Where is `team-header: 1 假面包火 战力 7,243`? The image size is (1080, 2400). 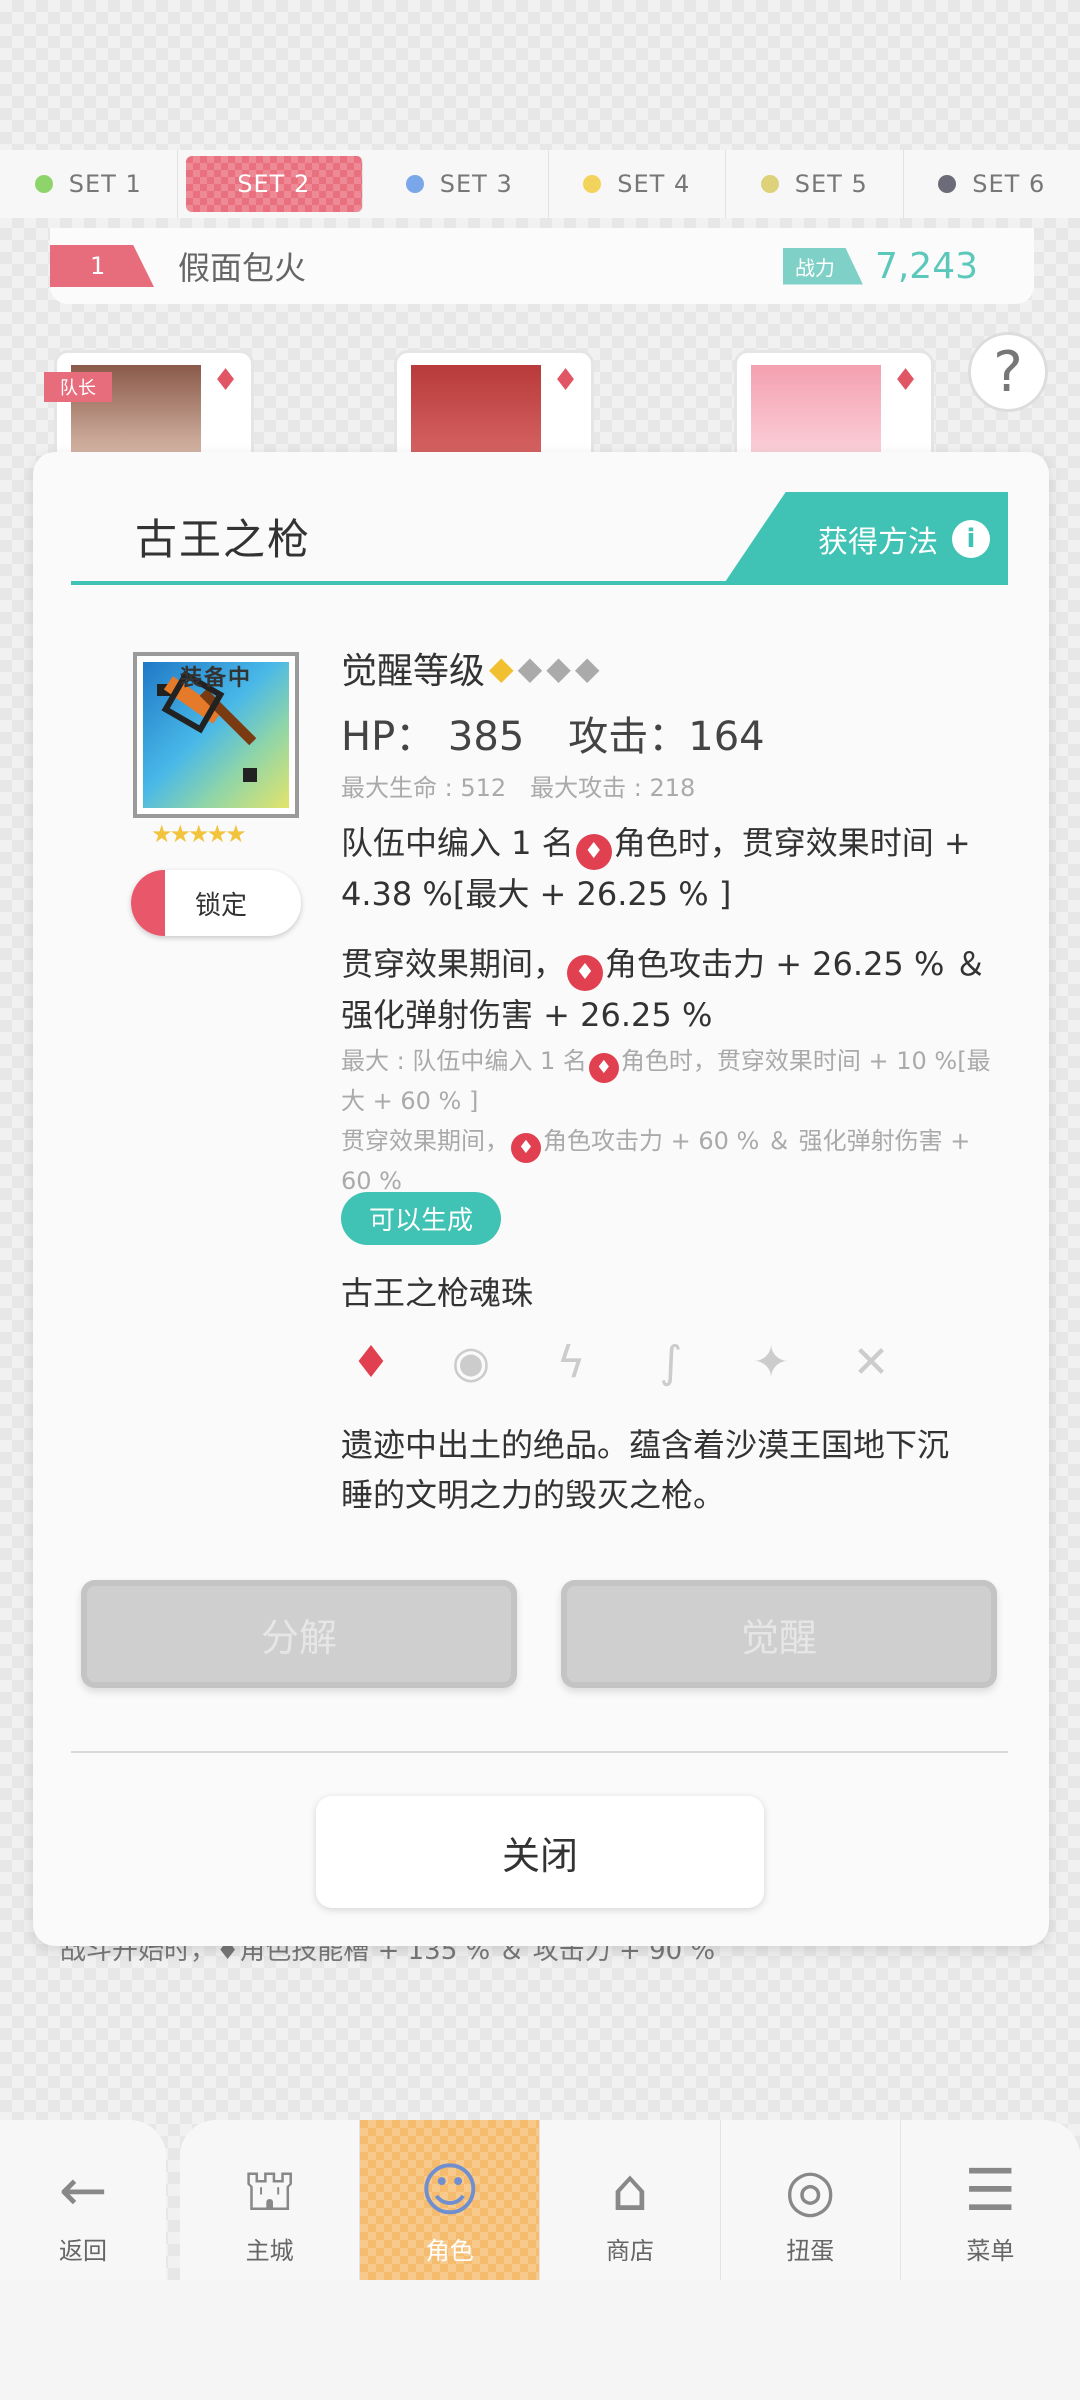 team-header: 1 假面包火 战力 7,243 is located at coordinates (542, 266).